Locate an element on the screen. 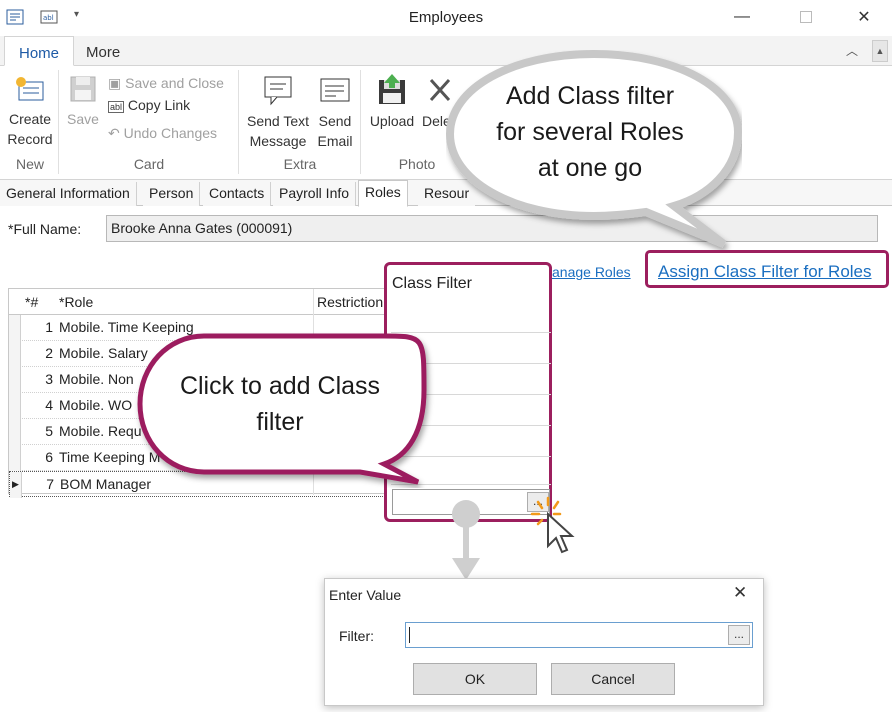  save-and-close-label: Save and Close is located at coordinates (174, 83).